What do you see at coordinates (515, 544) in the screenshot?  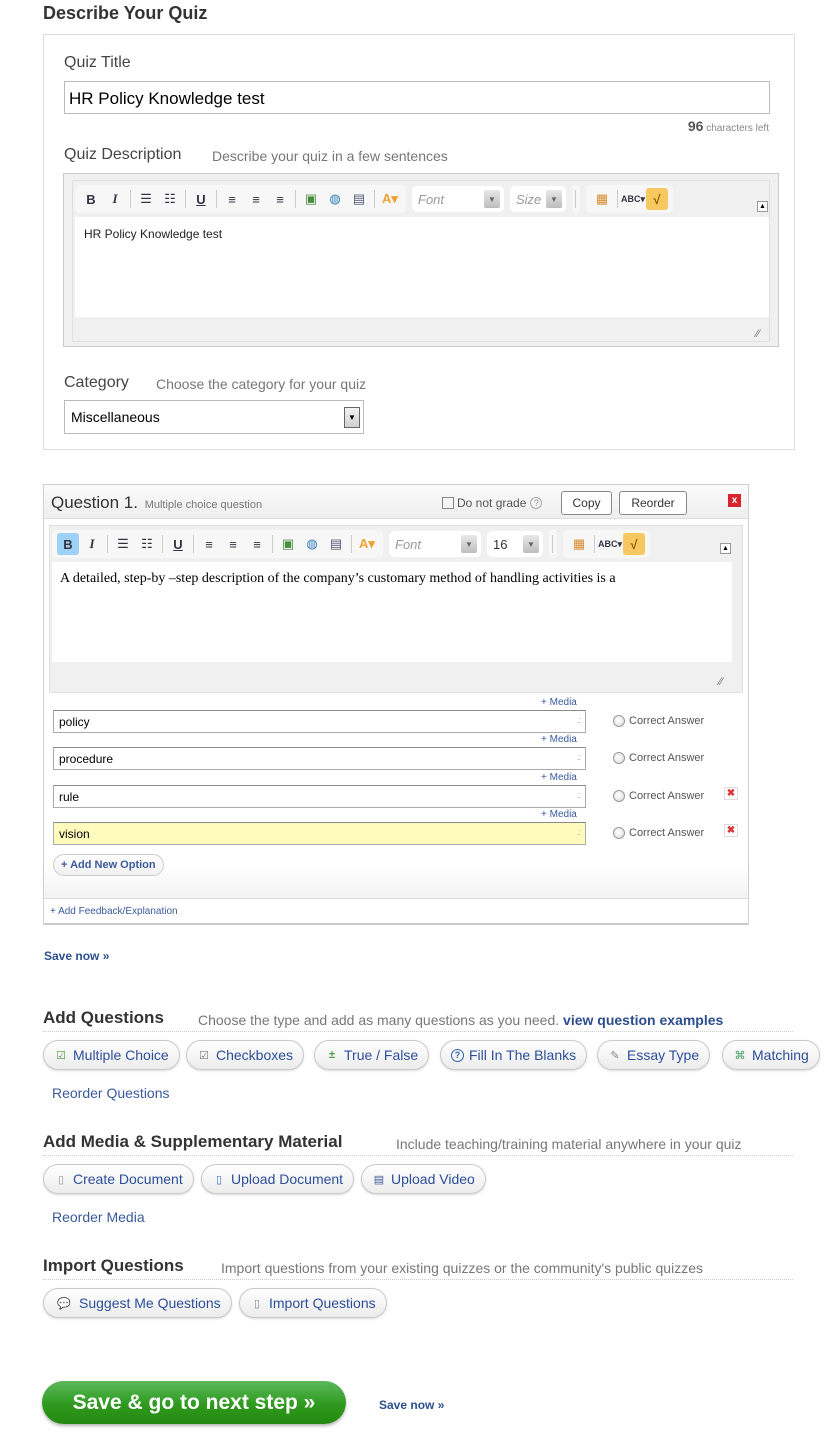 I see `size-select: 16 ▼` at bounding box center [515, 544].